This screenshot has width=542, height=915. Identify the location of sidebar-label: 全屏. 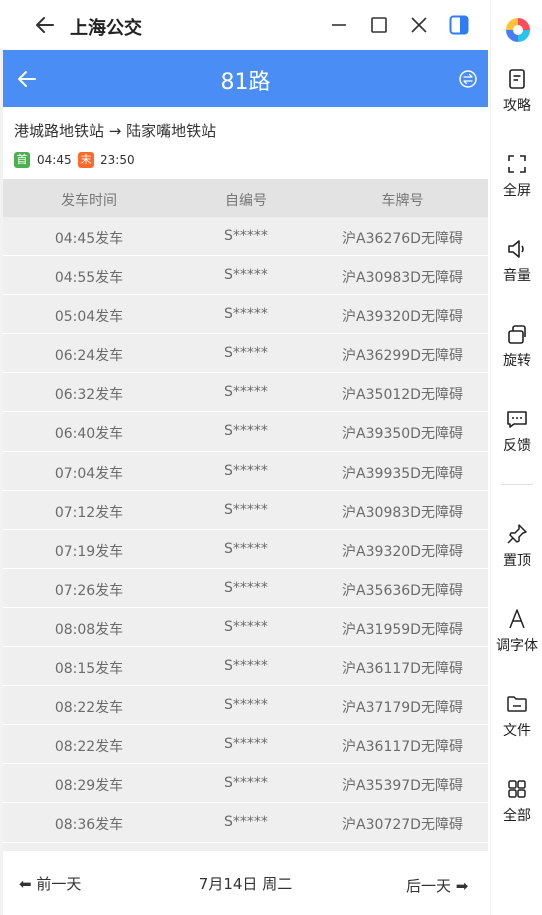
(517, 191).